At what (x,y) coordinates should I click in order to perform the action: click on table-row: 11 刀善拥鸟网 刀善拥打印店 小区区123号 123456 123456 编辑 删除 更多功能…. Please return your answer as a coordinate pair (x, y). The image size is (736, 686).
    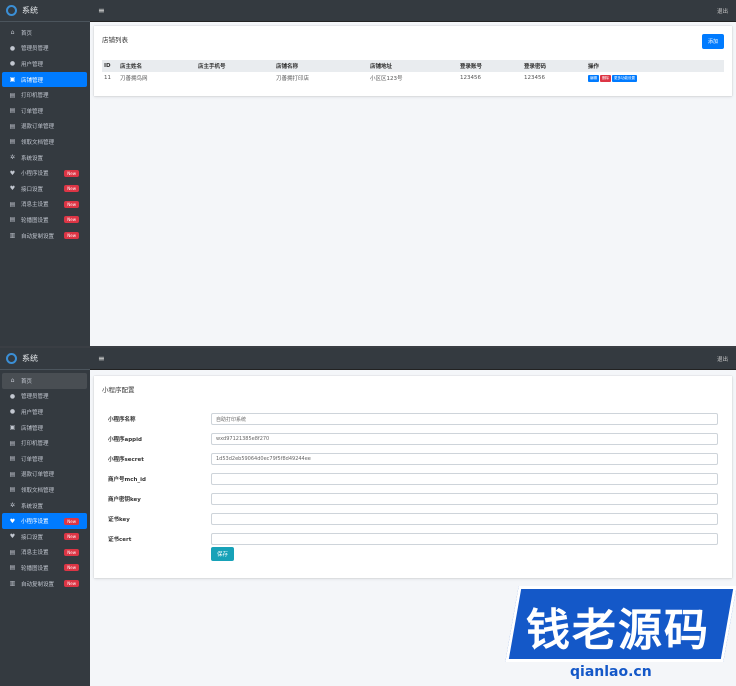
    Looking at the image, I should click on (413, 78).